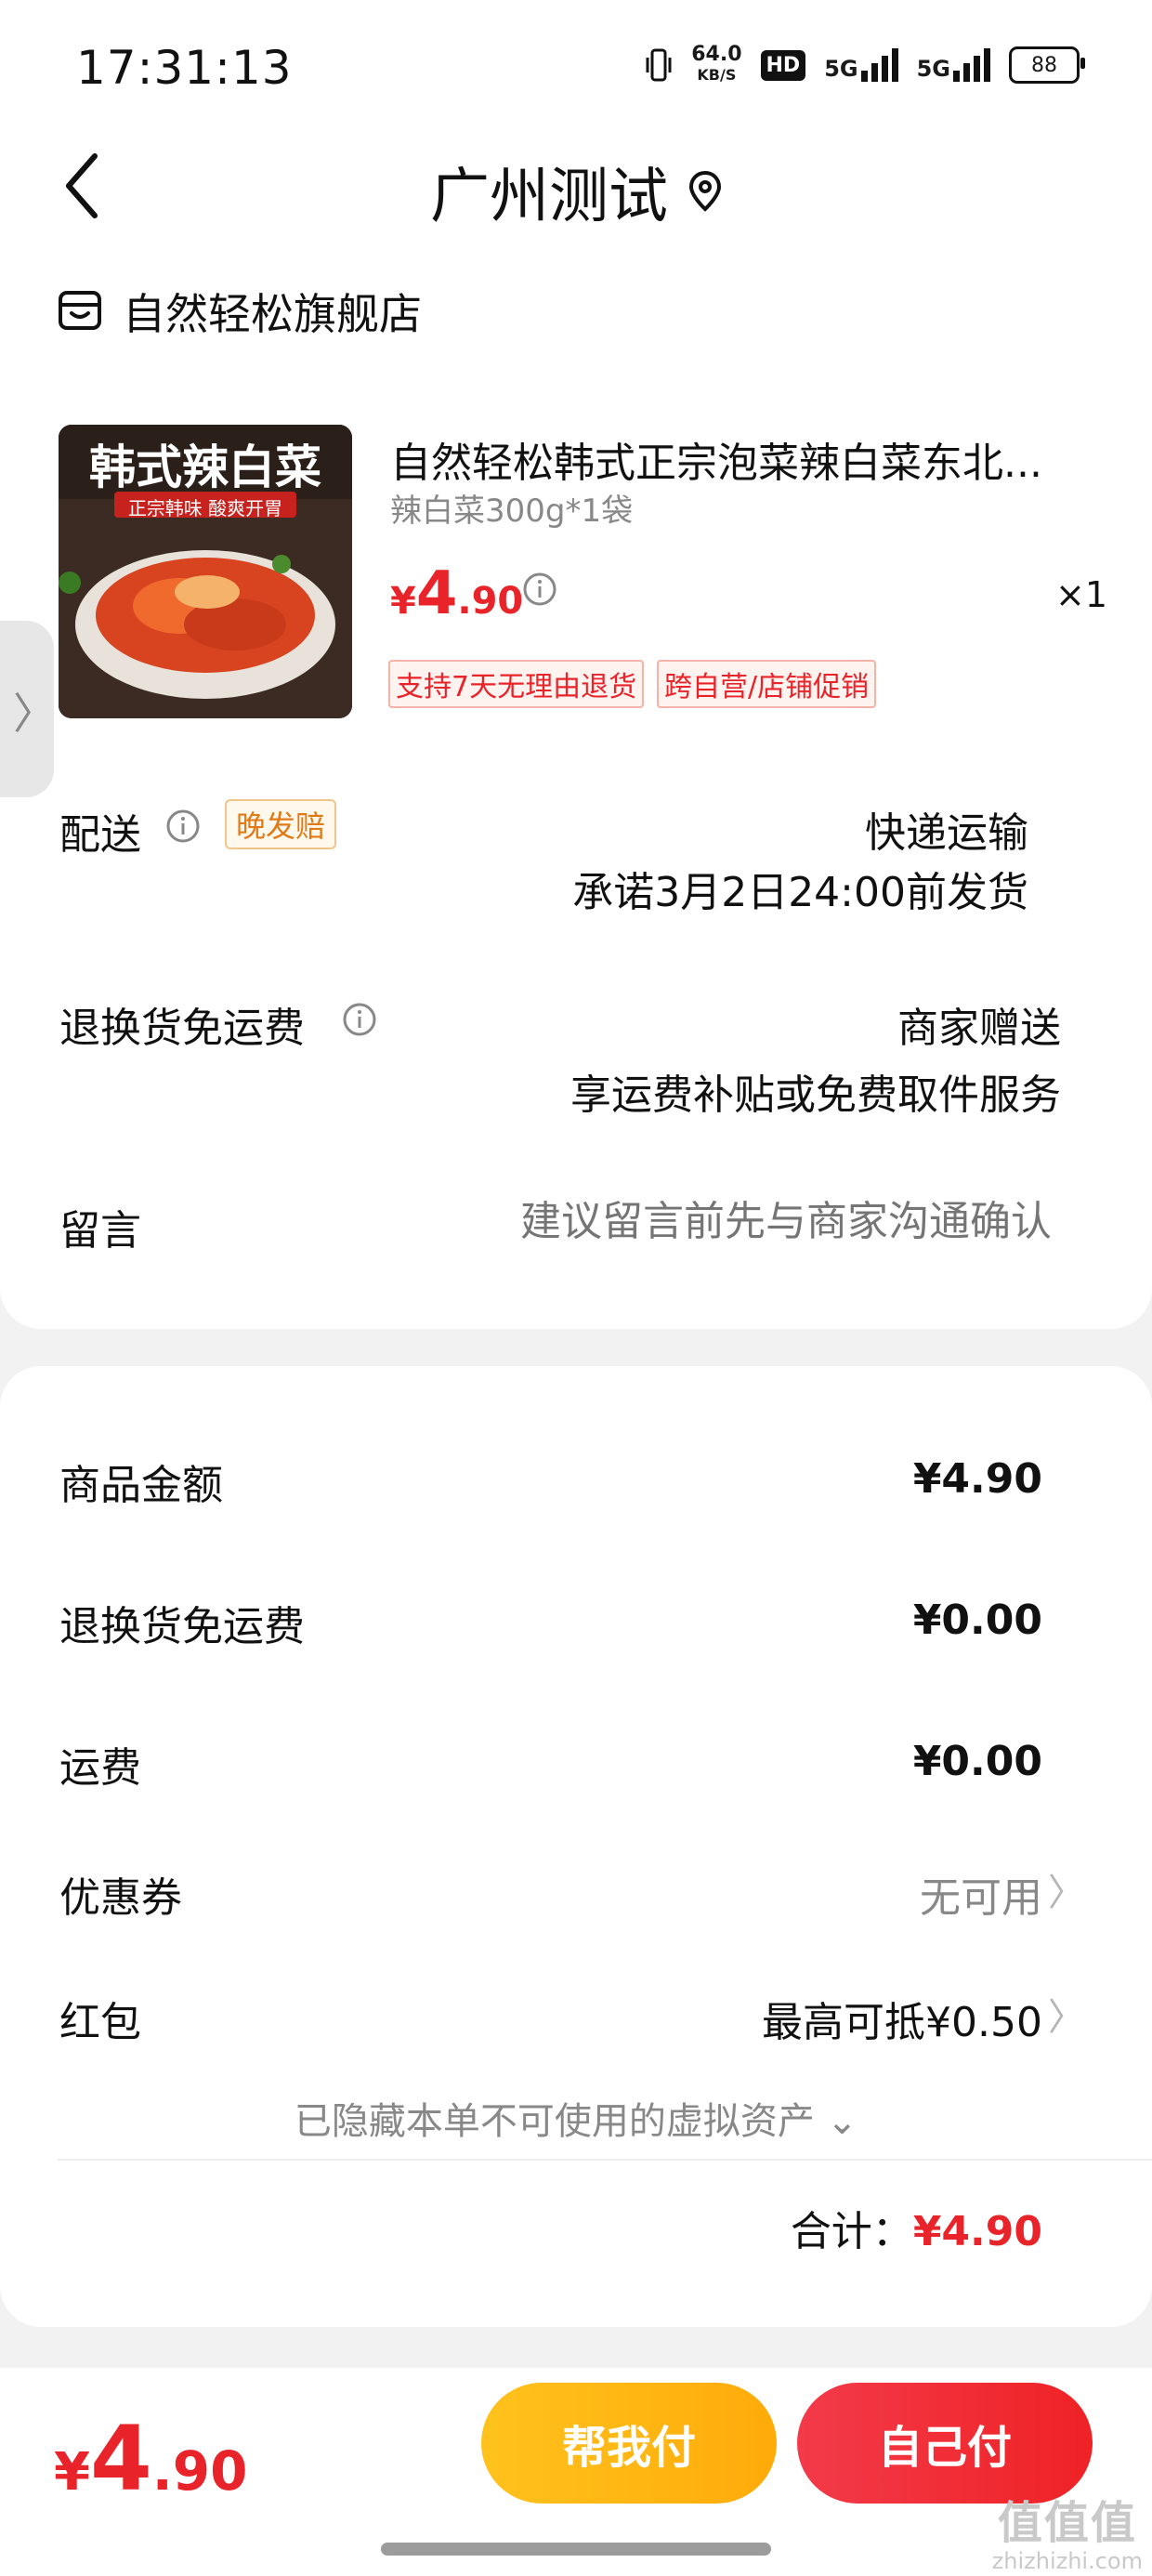 The width and height of the screenshot is (1152, 2576). Describe the element at coordinates (359, 1019) in the screenshot. I see `return-shipping-info-icon` at that location.